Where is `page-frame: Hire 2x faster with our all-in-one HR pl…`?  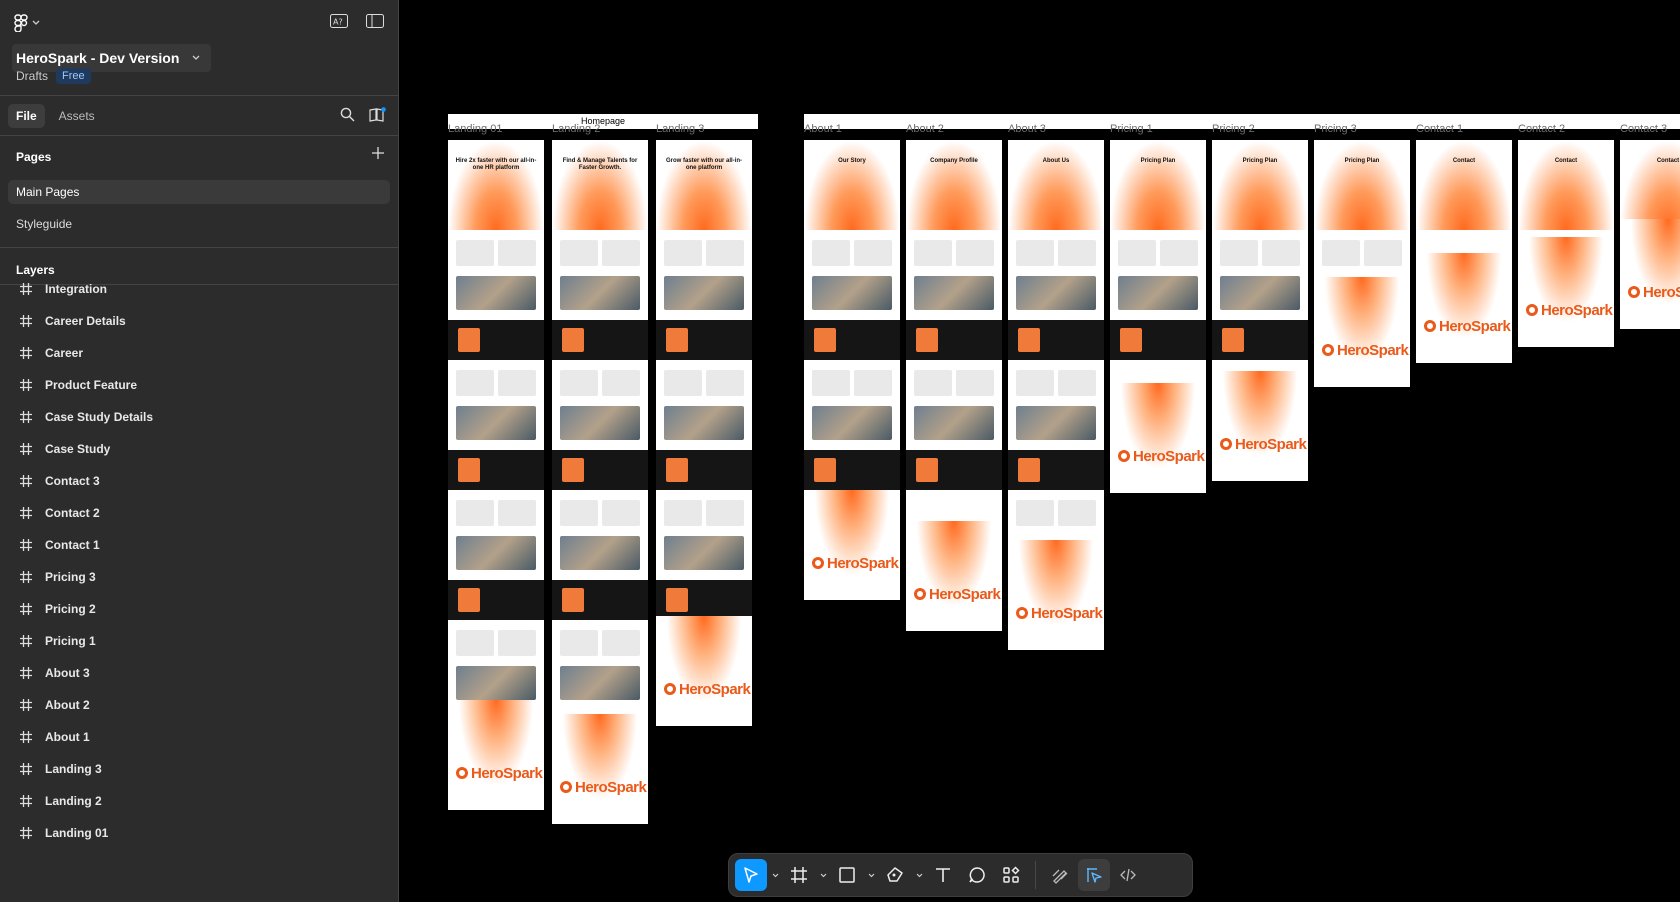
page-frame: Hire 2x faster with our all-in-one HR pl… is located at coordinates (496, 475).